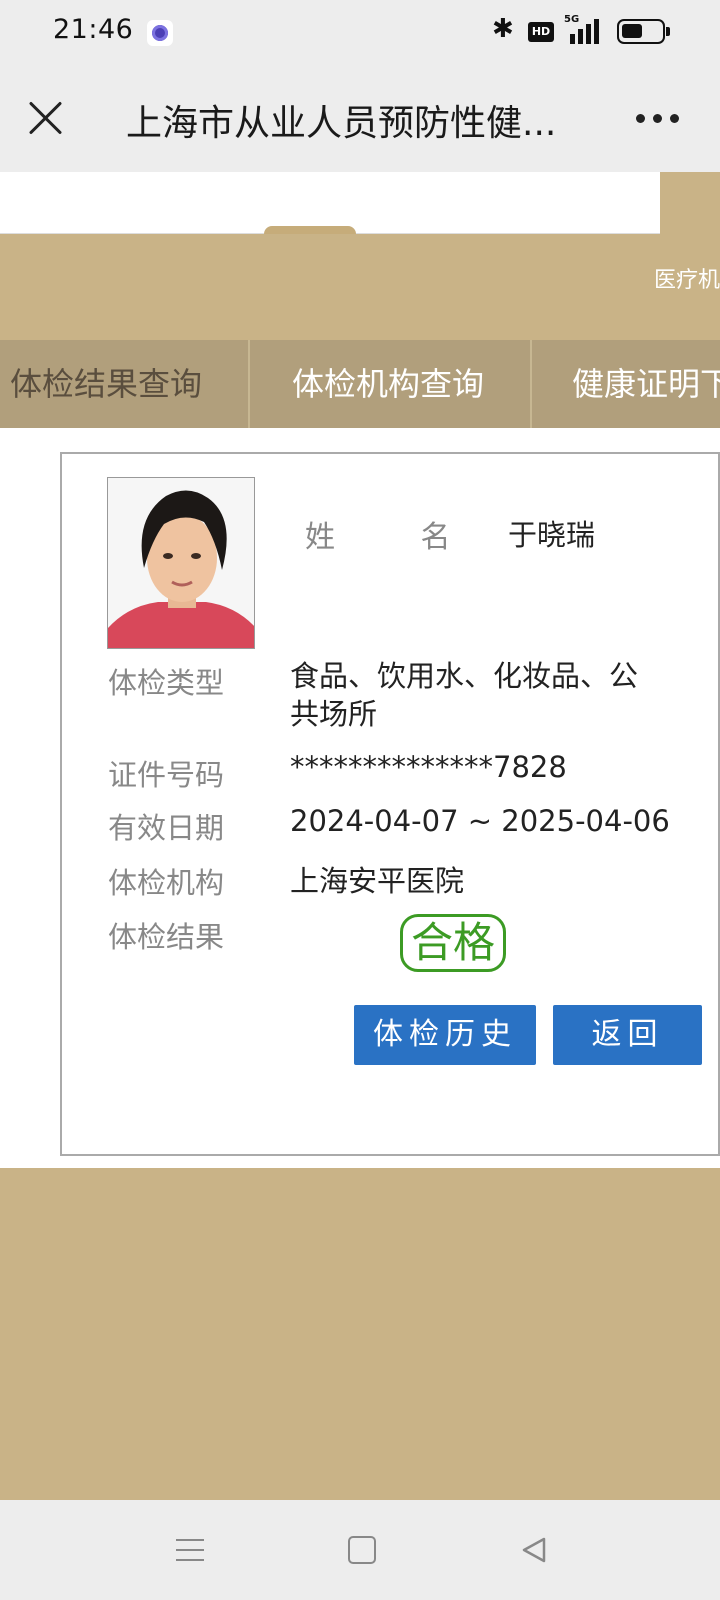 The height and width of the screenshot is (1600, 720). Describe the element at coordinates (330, 203) in the screenshot. I see `banner-white-strip` at that location.